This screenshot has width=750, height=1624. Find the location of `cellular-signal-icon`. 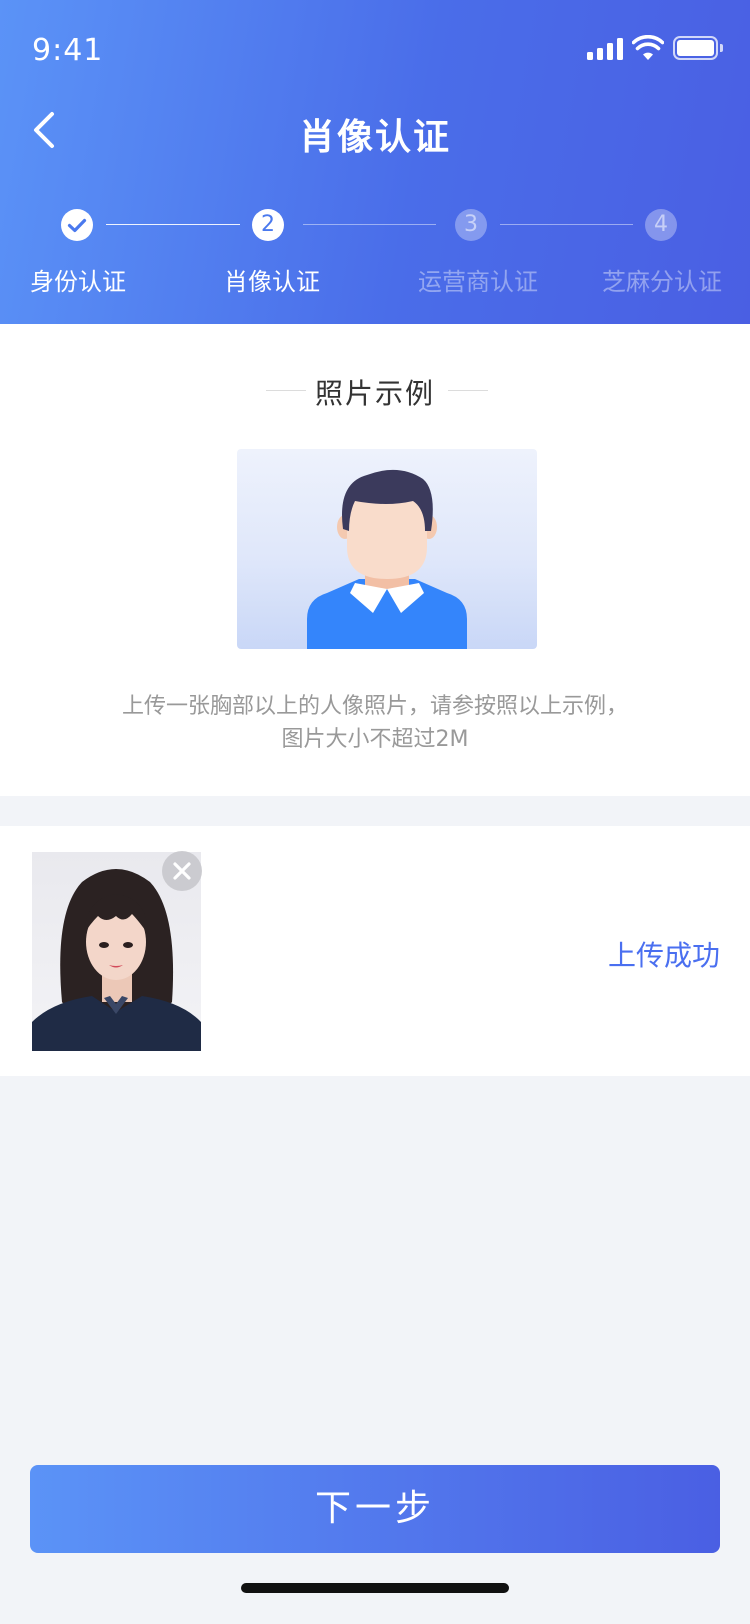

cellular-signal-icon is located at coordinates (605, 49).